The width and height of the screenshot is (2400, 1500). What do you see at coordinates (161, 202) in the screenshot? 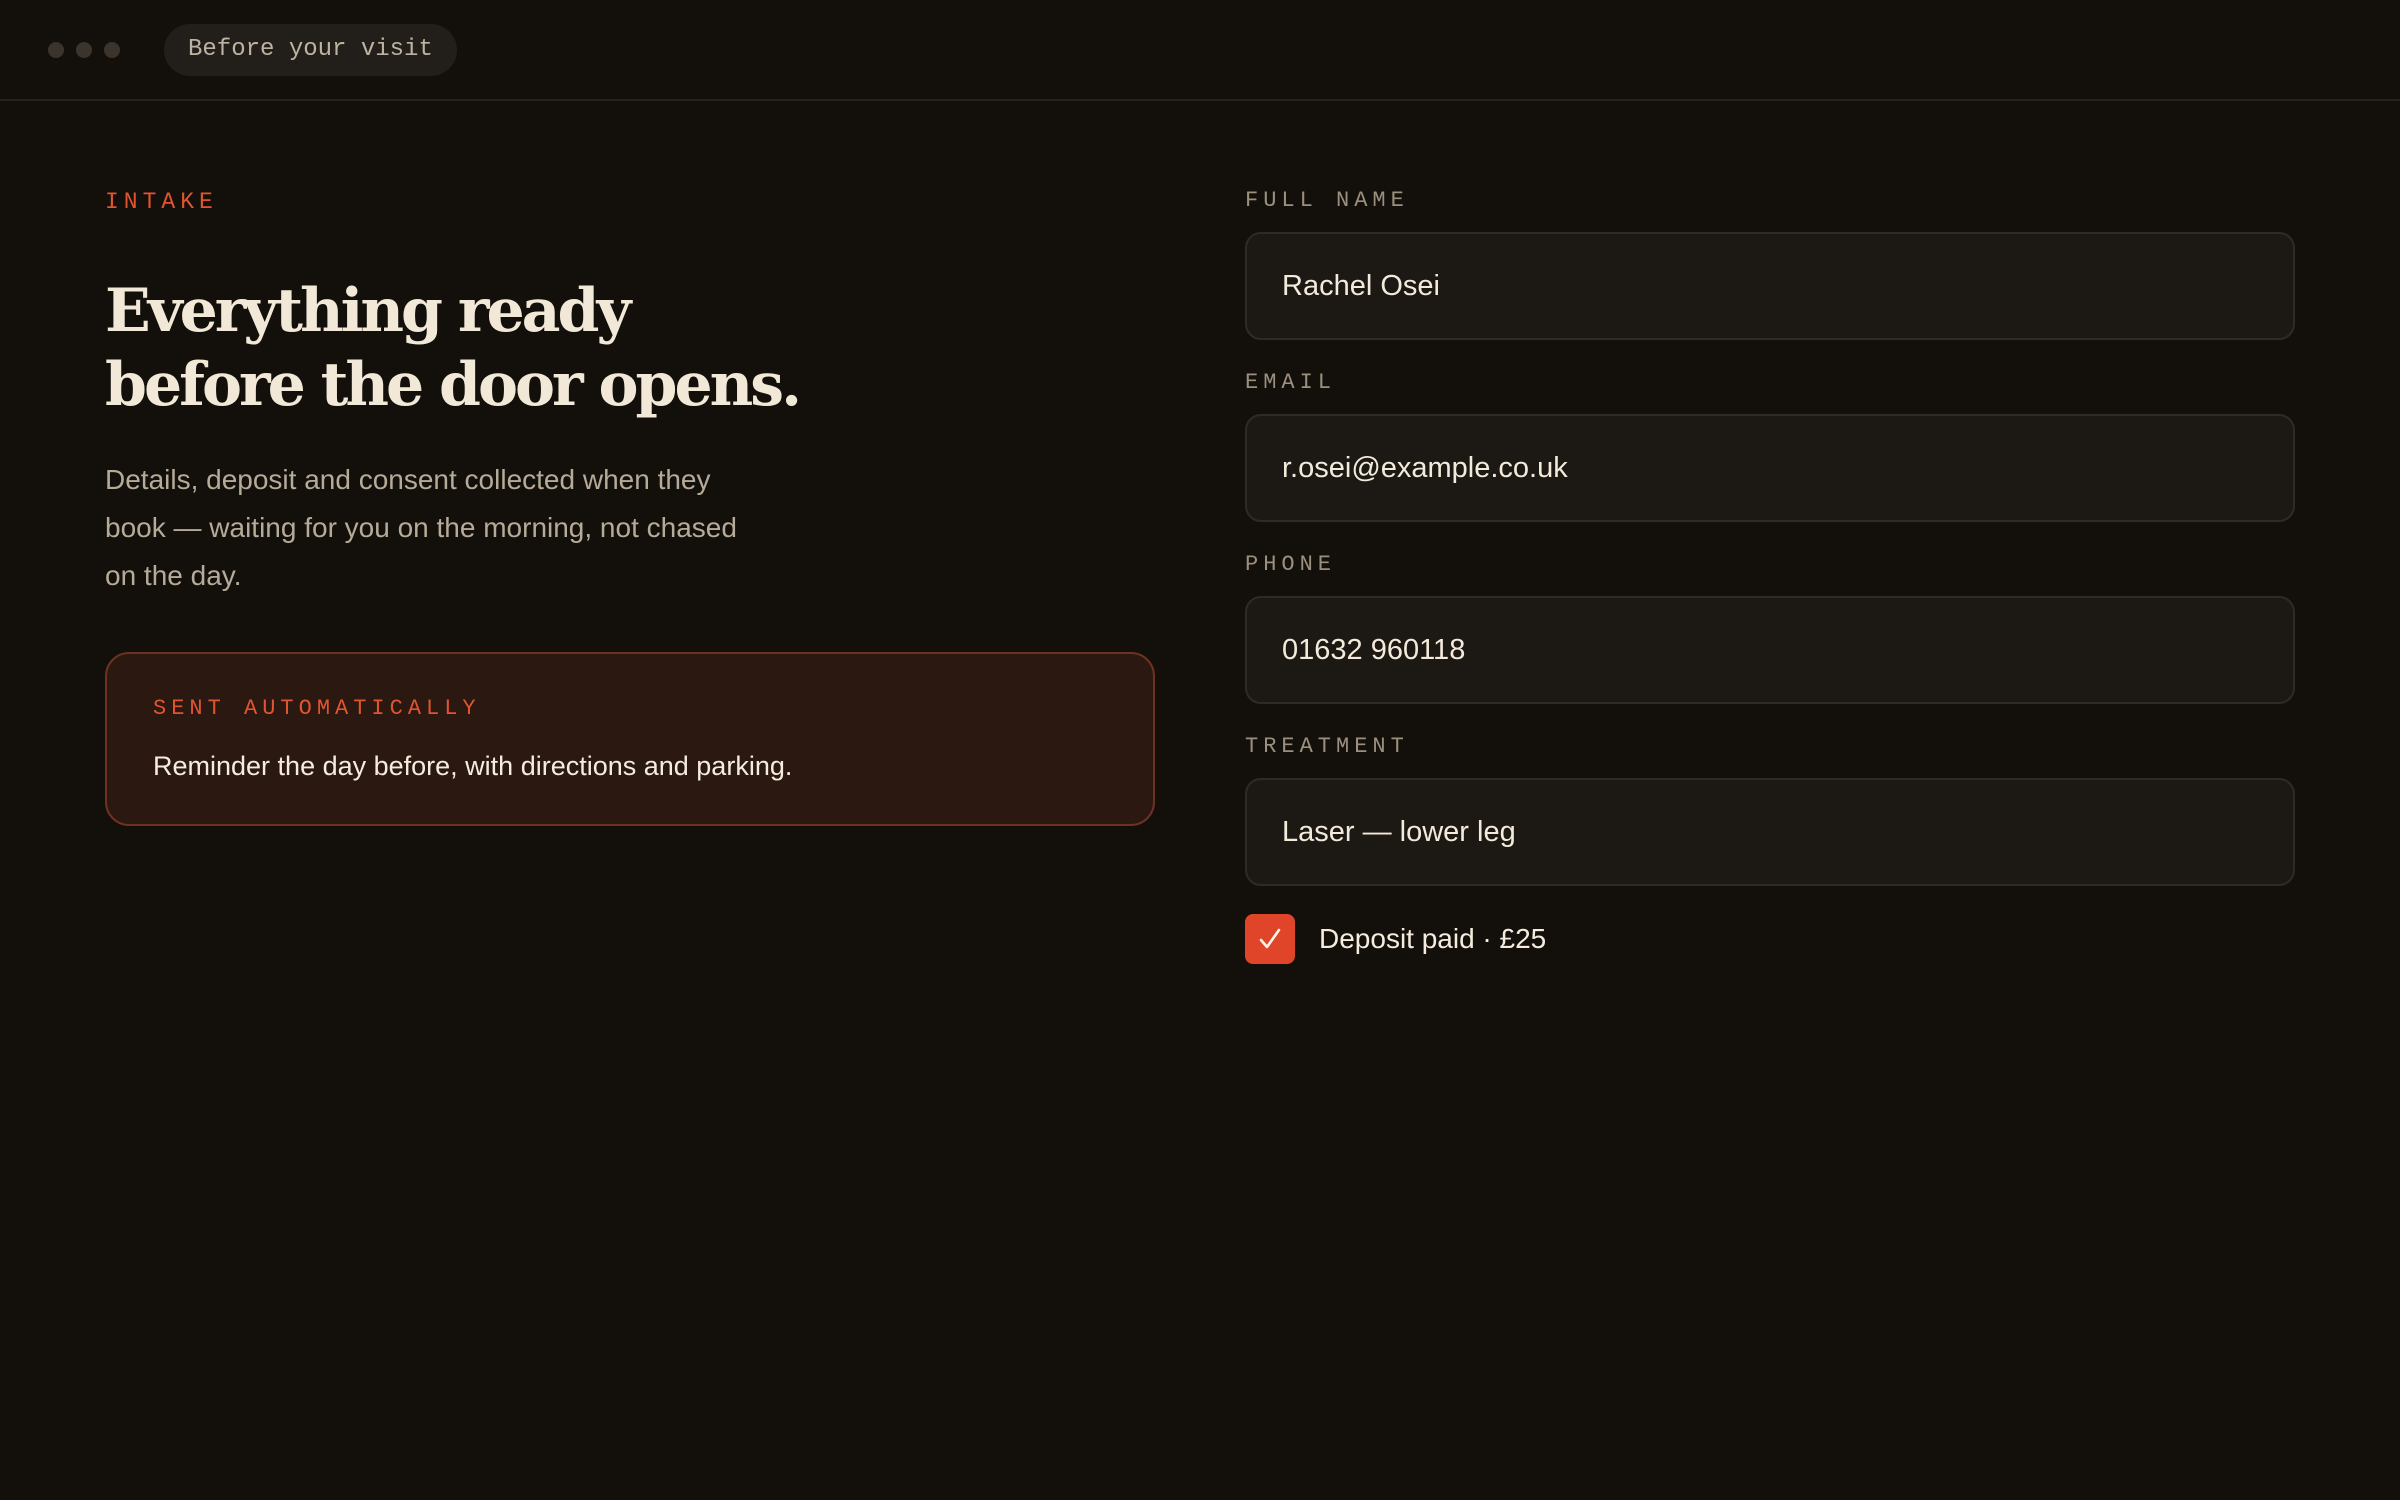
I see `section-eyebrow: INTAKE` at bounding box center [161, 202].